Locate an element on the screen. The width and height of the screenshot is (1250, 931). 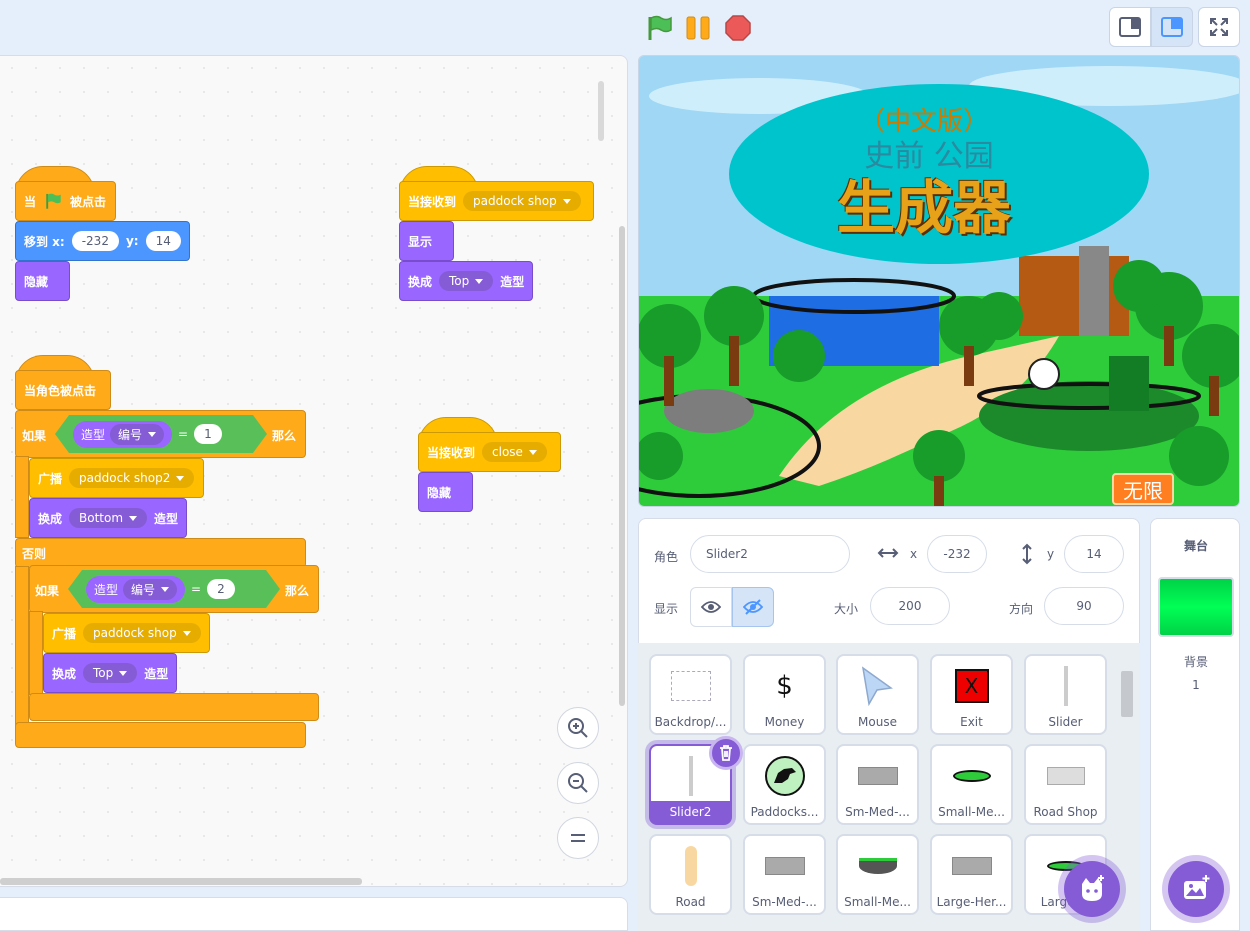
zoom-reset-button is located at coordinates (578, 838).